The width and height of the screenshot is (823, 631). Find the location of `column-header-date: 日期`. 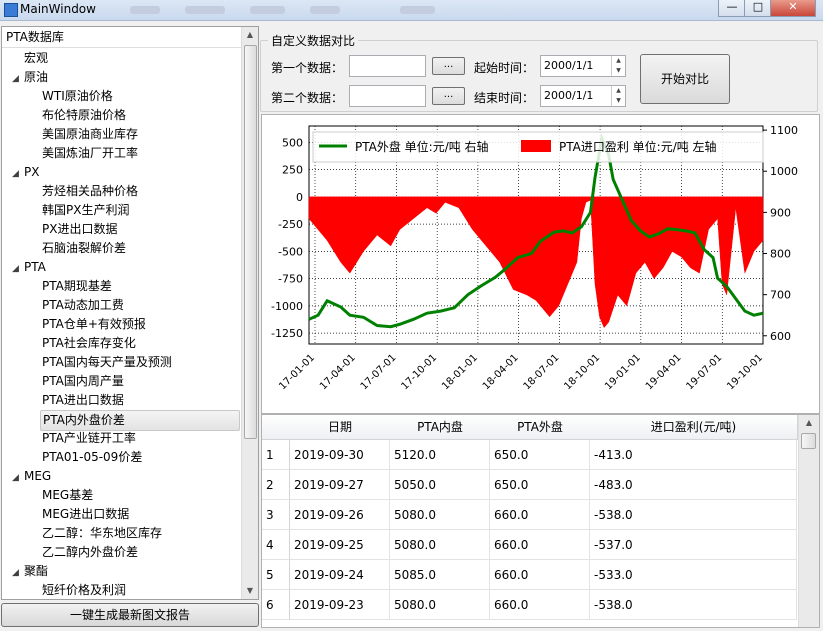

column-header-date: 日期 is located at coordinates (340, 427).